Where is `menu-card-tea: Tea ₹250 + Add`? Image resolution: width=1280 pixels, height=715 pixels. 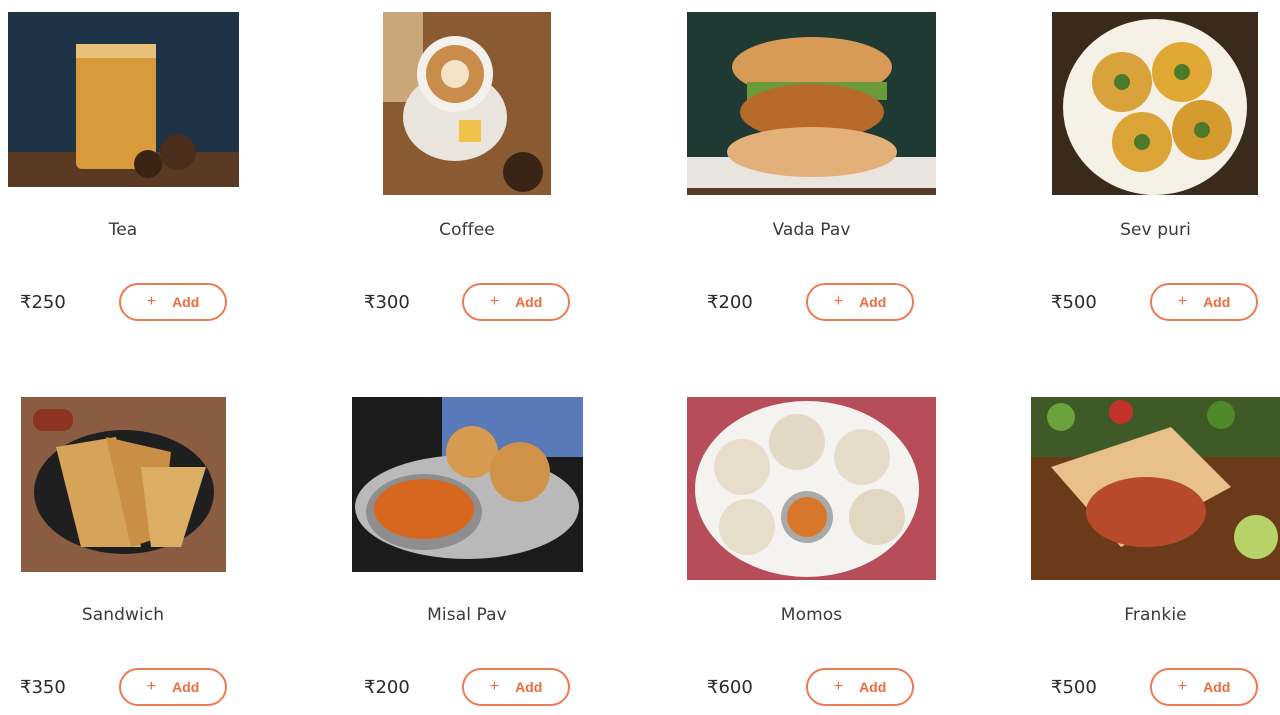 menu-card-tea: Tea ₹250 + Add is located at coordinates (145, 165).